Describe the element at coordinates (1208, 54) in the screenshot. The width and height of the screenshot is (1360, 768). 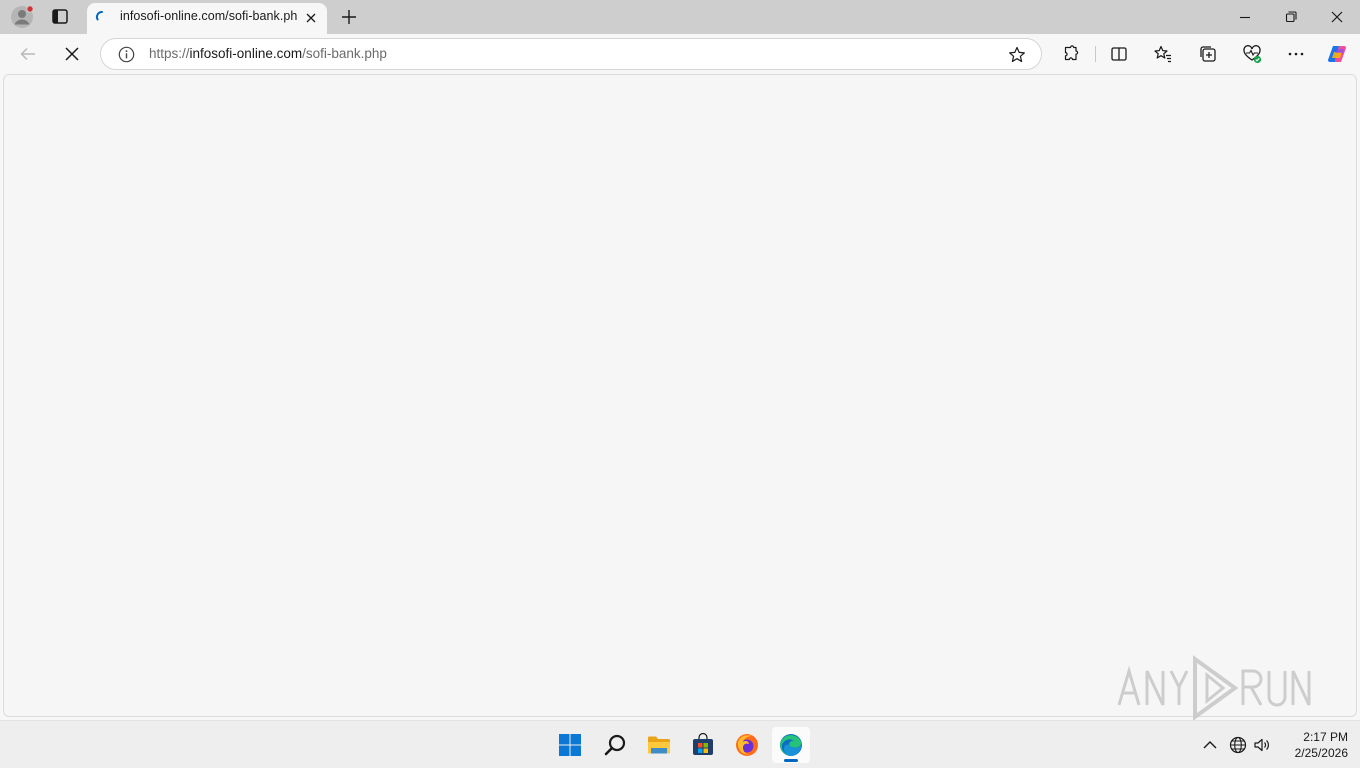
I see `collections-icon` at that location.